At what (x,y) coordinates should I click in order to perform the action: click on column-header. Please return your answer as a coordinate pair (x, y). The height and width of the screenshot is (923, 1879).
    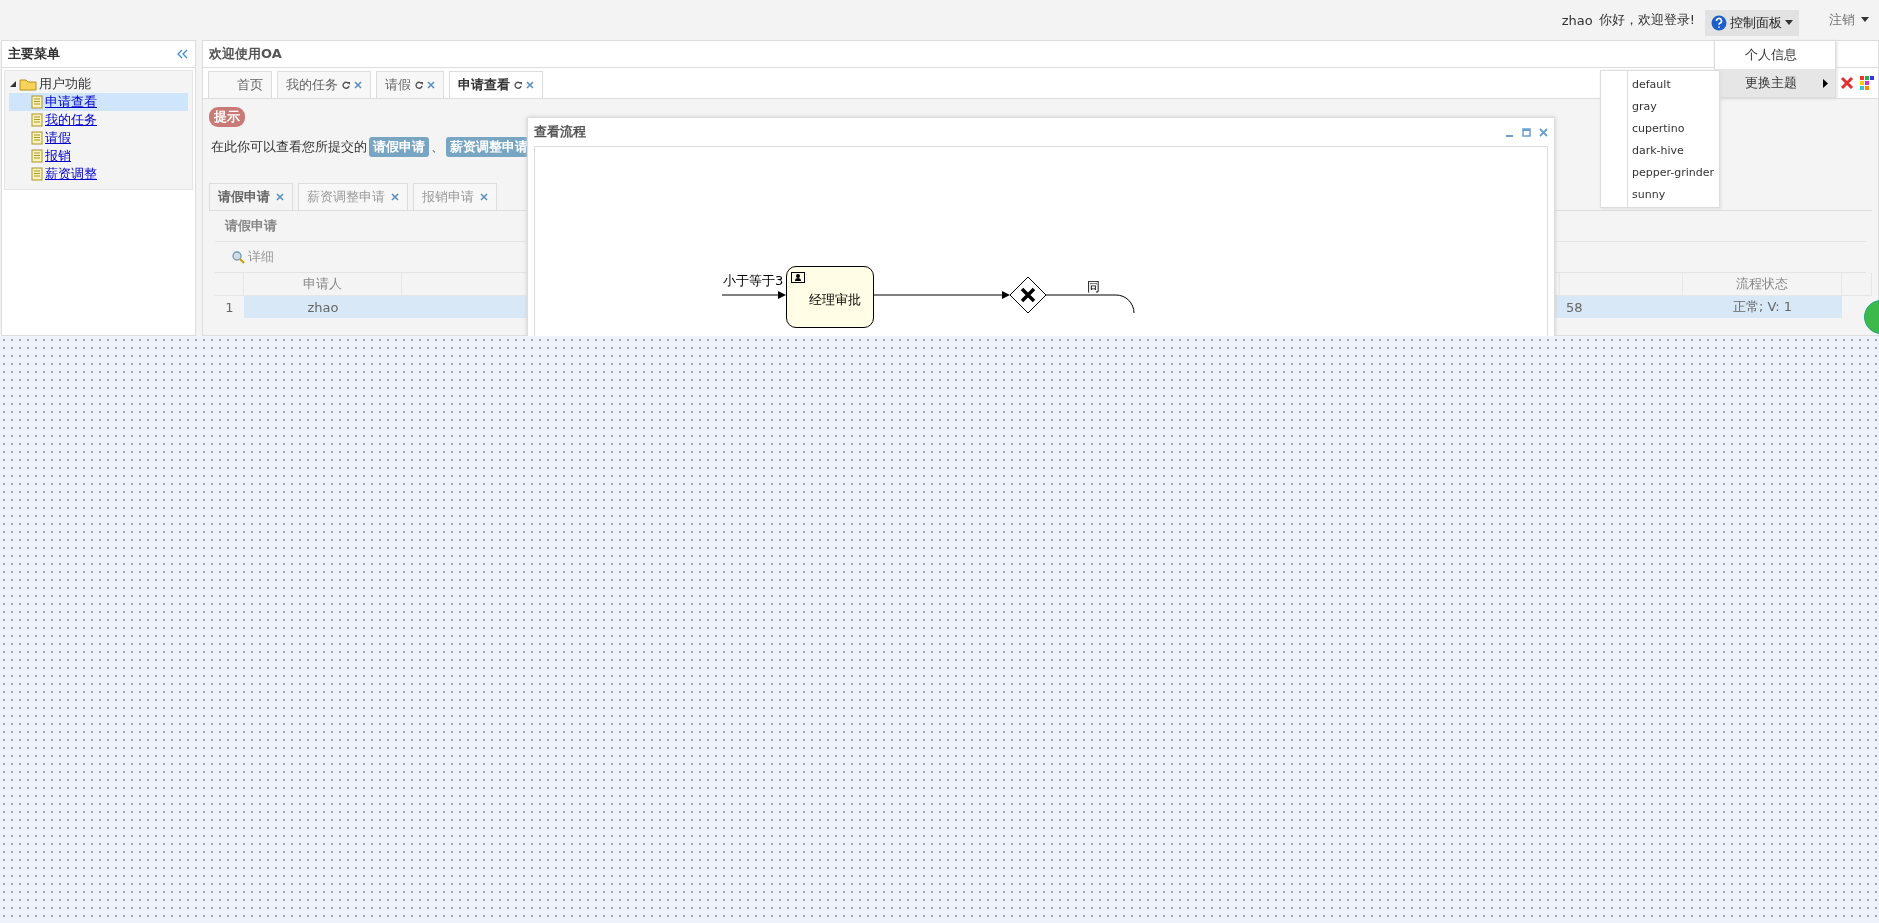
    Looking at the image, I should click on (1857, 284).